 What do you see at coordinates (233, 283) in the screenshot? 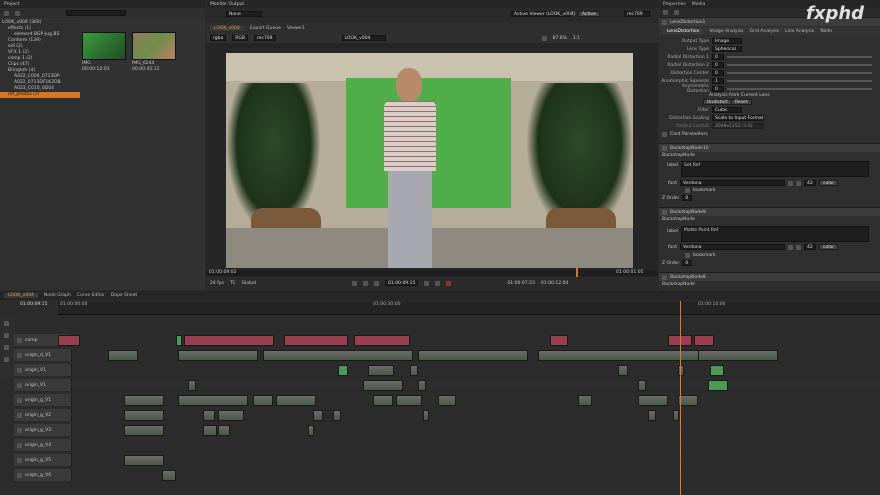
I see `tc-label: TC` at bounding box center [233, 283].